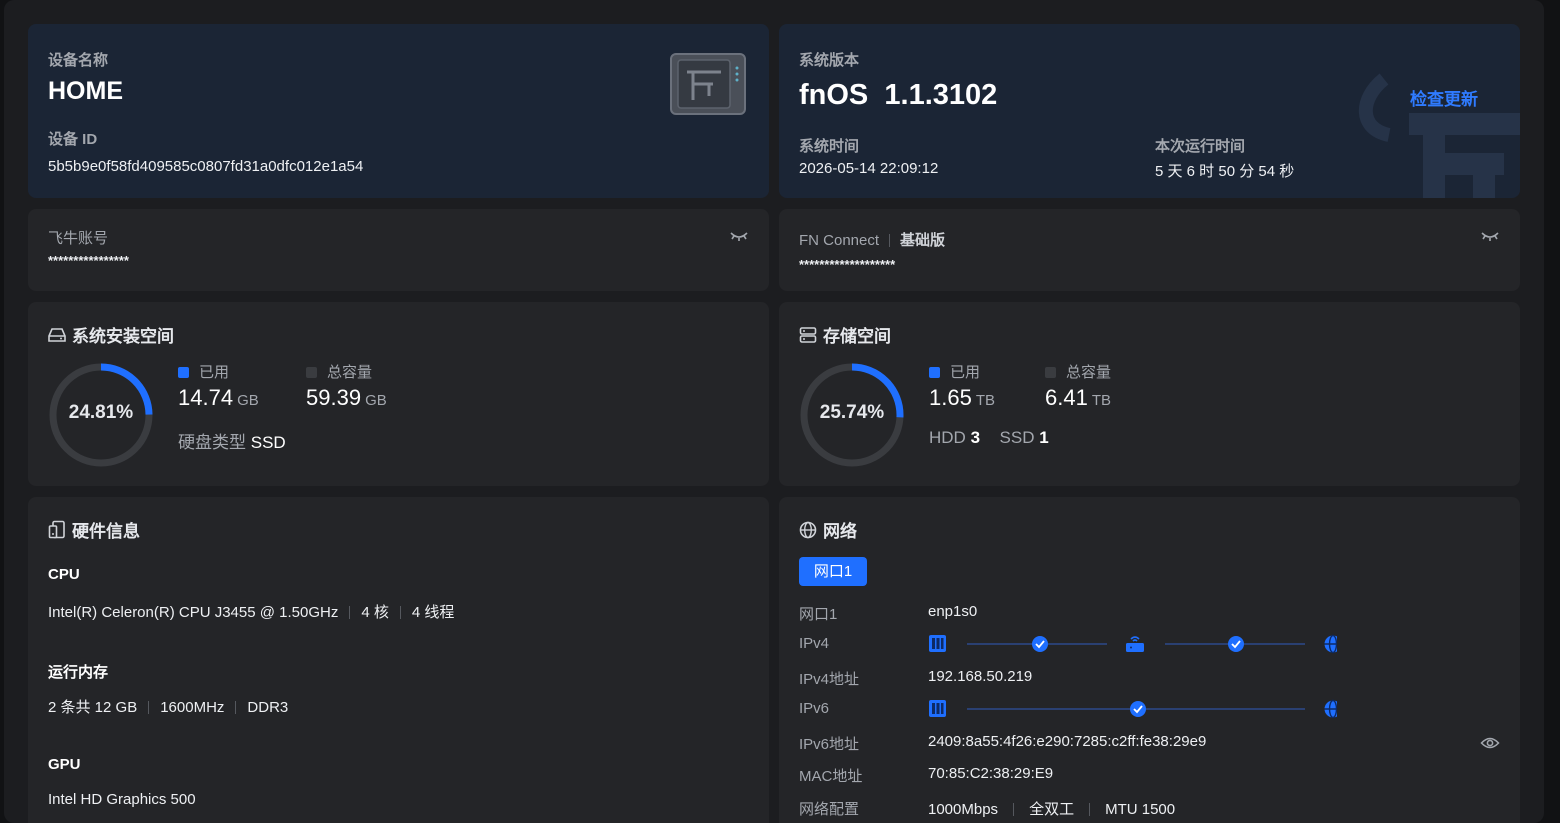 The height and width of the screenshot is (823, 1560). I want to click on nas-node-icon, so click(937, 643).